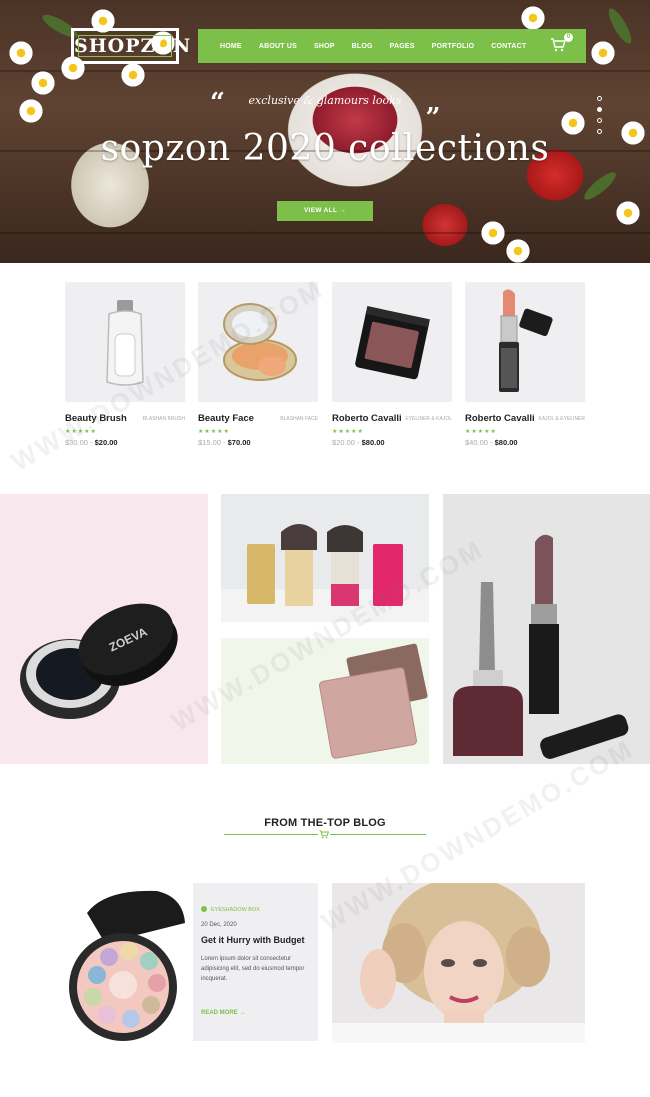 This screenshot has height=1097, width=650. I want to click on hero-tagline: exclusive & glamours looks, so click(325, 100).